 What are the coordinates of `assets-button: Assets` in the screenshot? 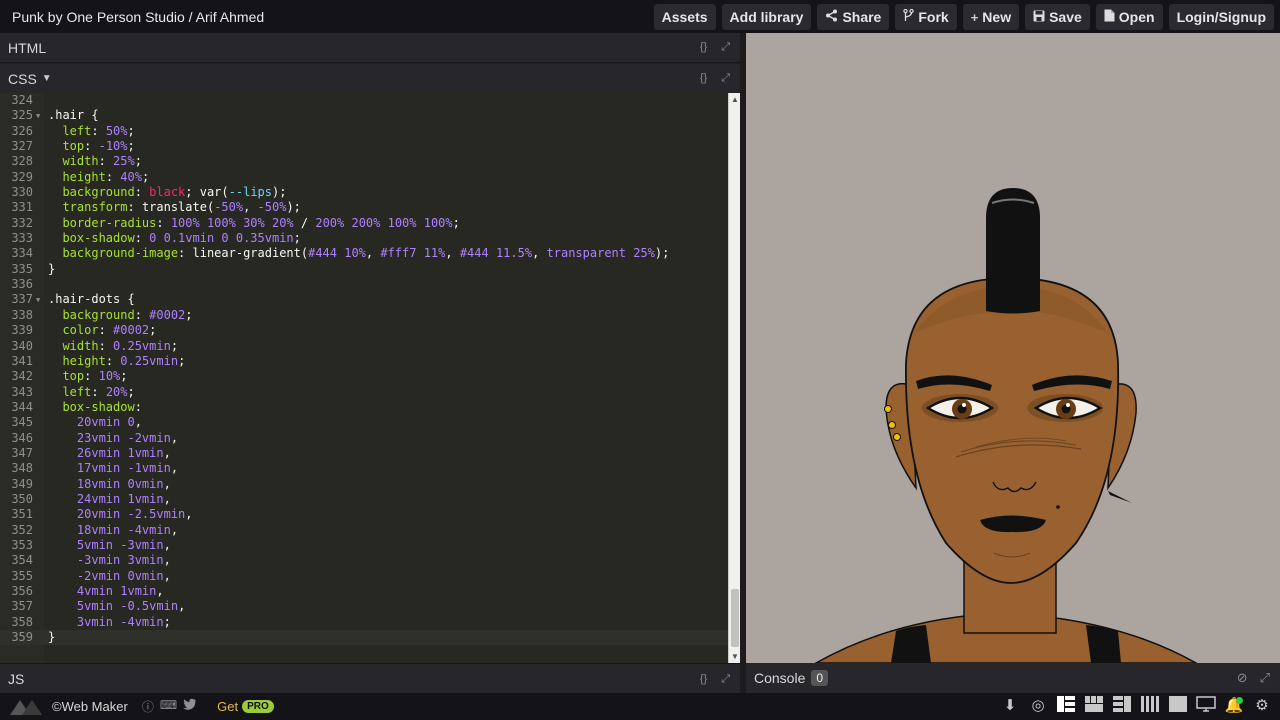 It's located at (684, 17).